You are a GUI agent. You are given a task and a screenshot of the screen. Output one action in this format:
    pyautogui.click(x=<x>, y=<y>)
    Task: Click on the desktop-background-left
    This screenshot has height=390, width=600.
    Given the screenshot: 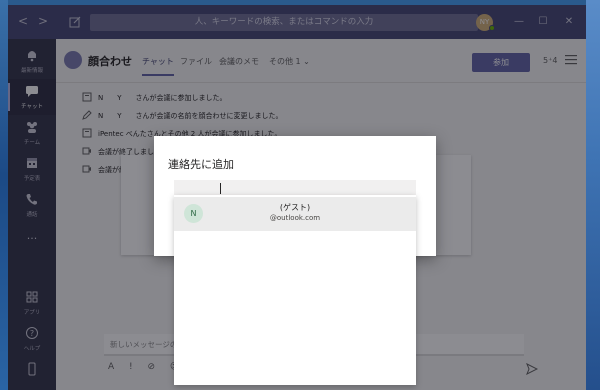 What is the action you would take?
    pyautogui.click(x=4, y=195)
    